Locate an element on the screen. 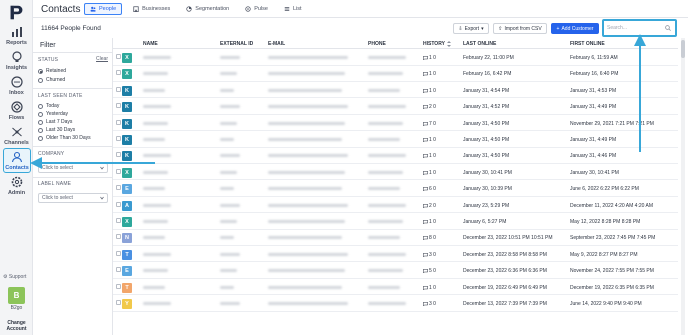  first-online-cell: February 6, 11:59 AM is located at coordinates (594, 58).